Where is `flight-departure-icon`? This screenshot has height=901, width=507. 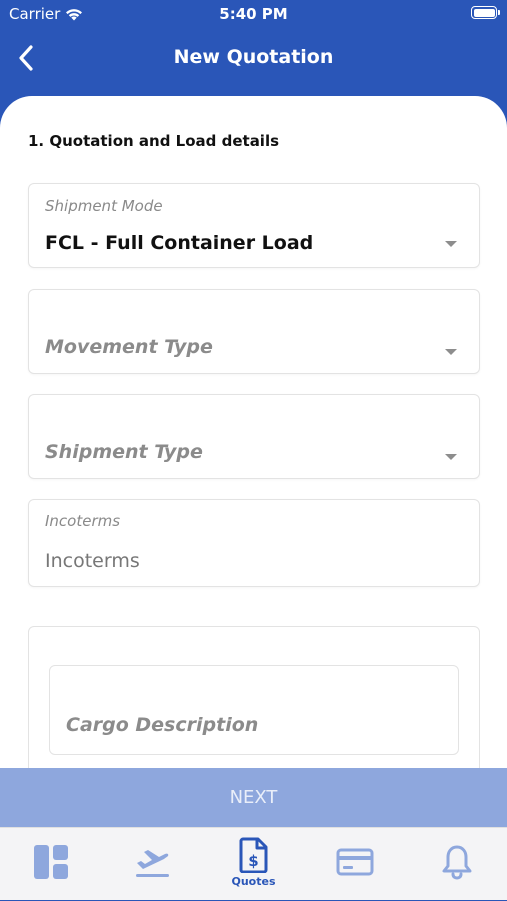 flight-departure-icon is located at coordinates (152, 863).